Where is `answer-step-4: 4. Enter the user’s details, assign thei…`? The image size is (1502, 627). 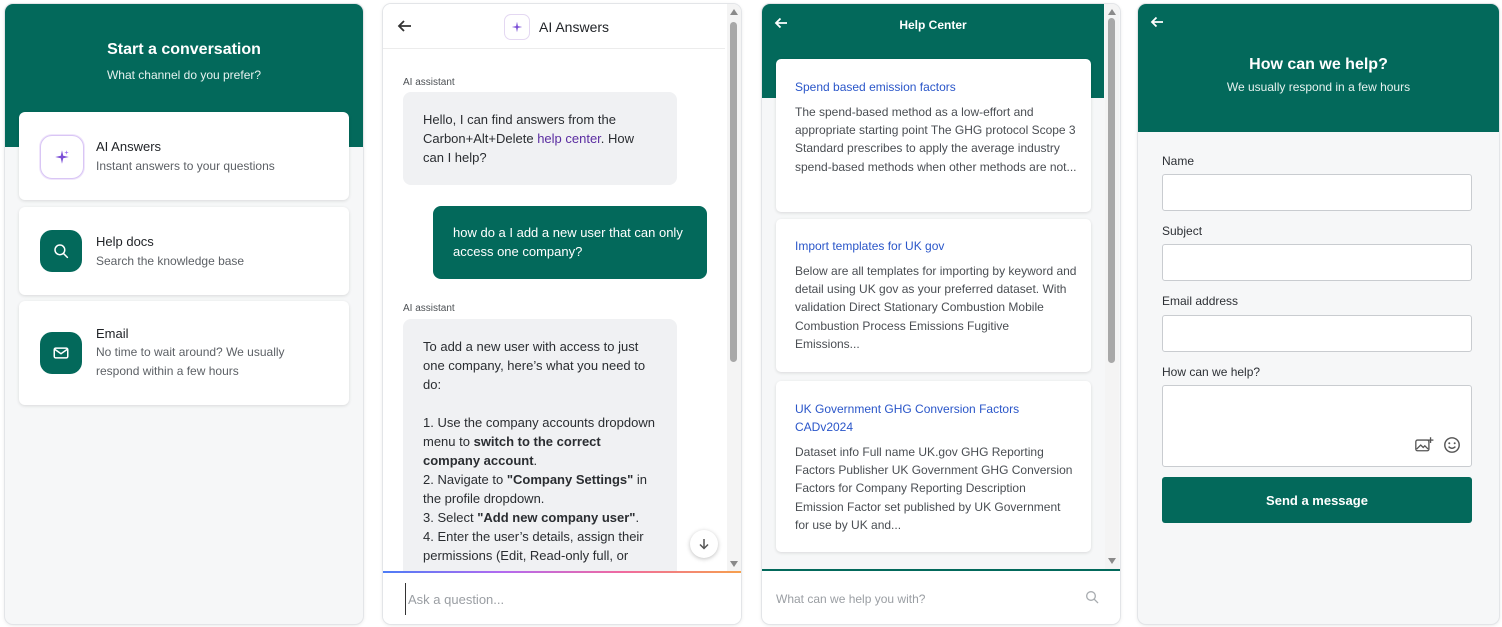 answer-step-4: 4. Enter the user’s details, assign thei… is located at coordinates (533, 546).